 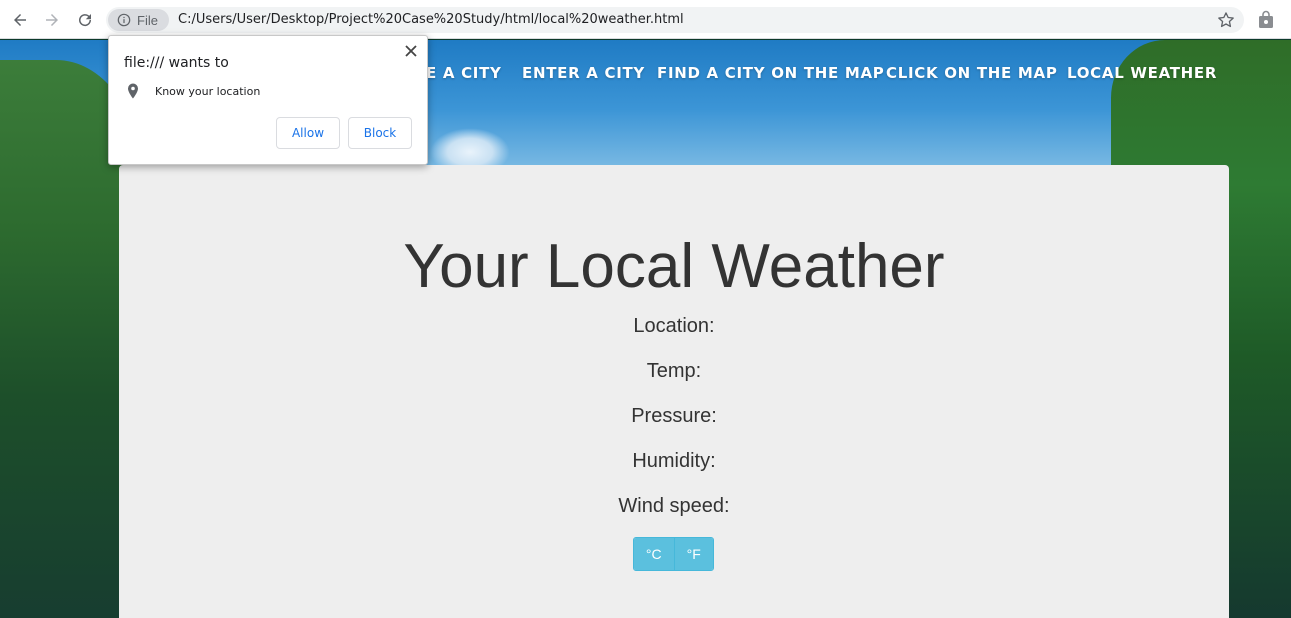 I want to click on wind-speed-label: Wind speed:, so click(x=674, y=506).